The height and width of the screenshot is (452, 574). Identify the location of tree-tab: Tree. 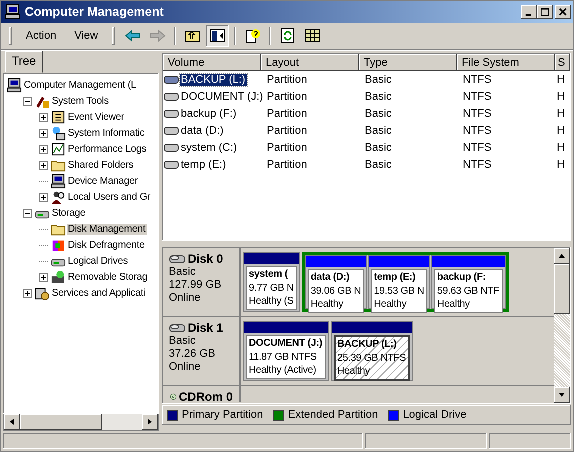
(24, 62).